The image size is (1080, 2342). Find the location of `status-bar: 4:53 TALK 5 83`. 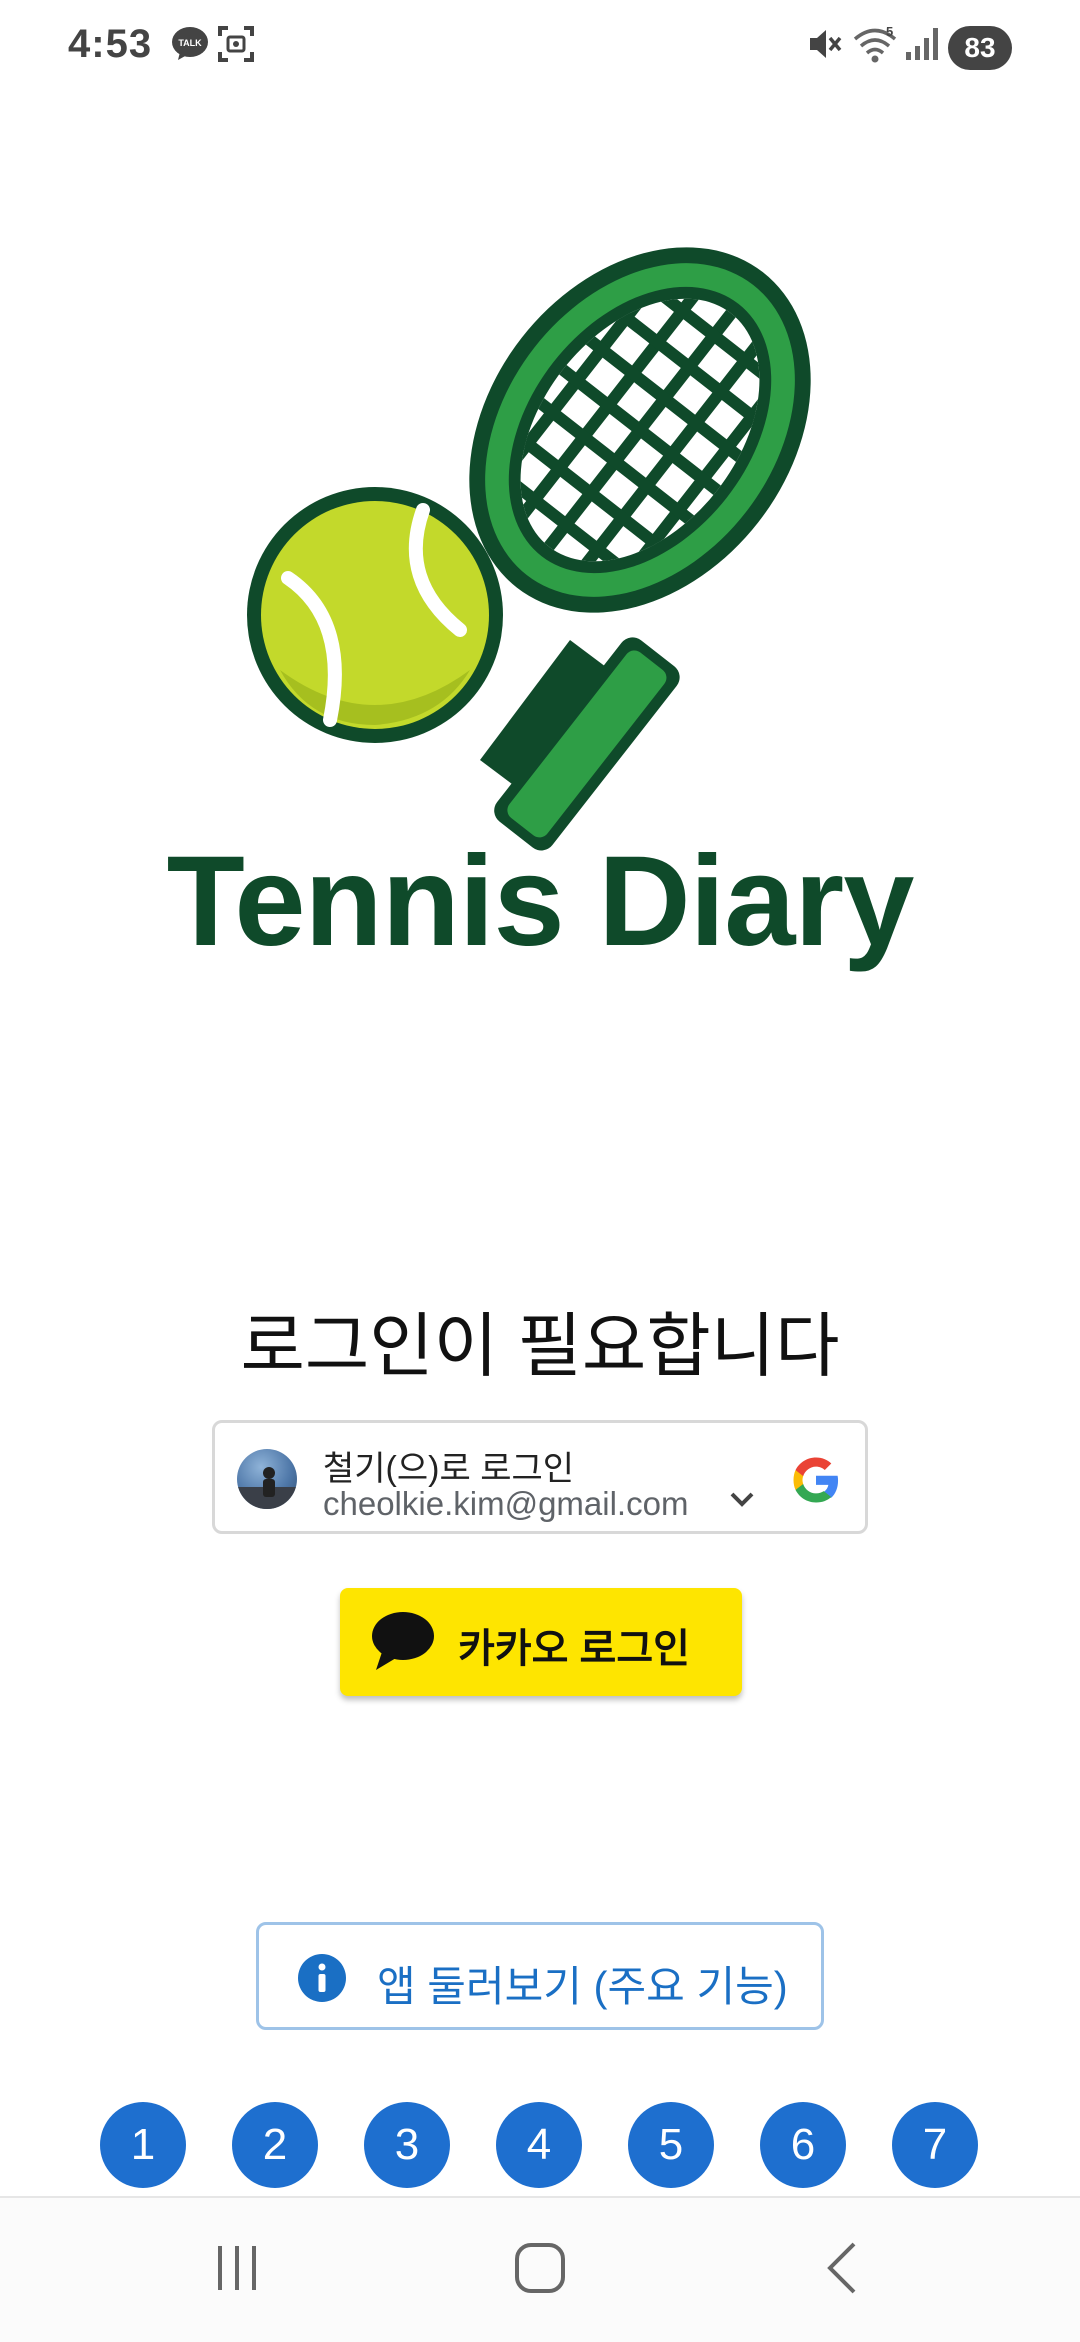

status-bar: 4:53 TALK 5 83 is located at coordinates (540, 48).